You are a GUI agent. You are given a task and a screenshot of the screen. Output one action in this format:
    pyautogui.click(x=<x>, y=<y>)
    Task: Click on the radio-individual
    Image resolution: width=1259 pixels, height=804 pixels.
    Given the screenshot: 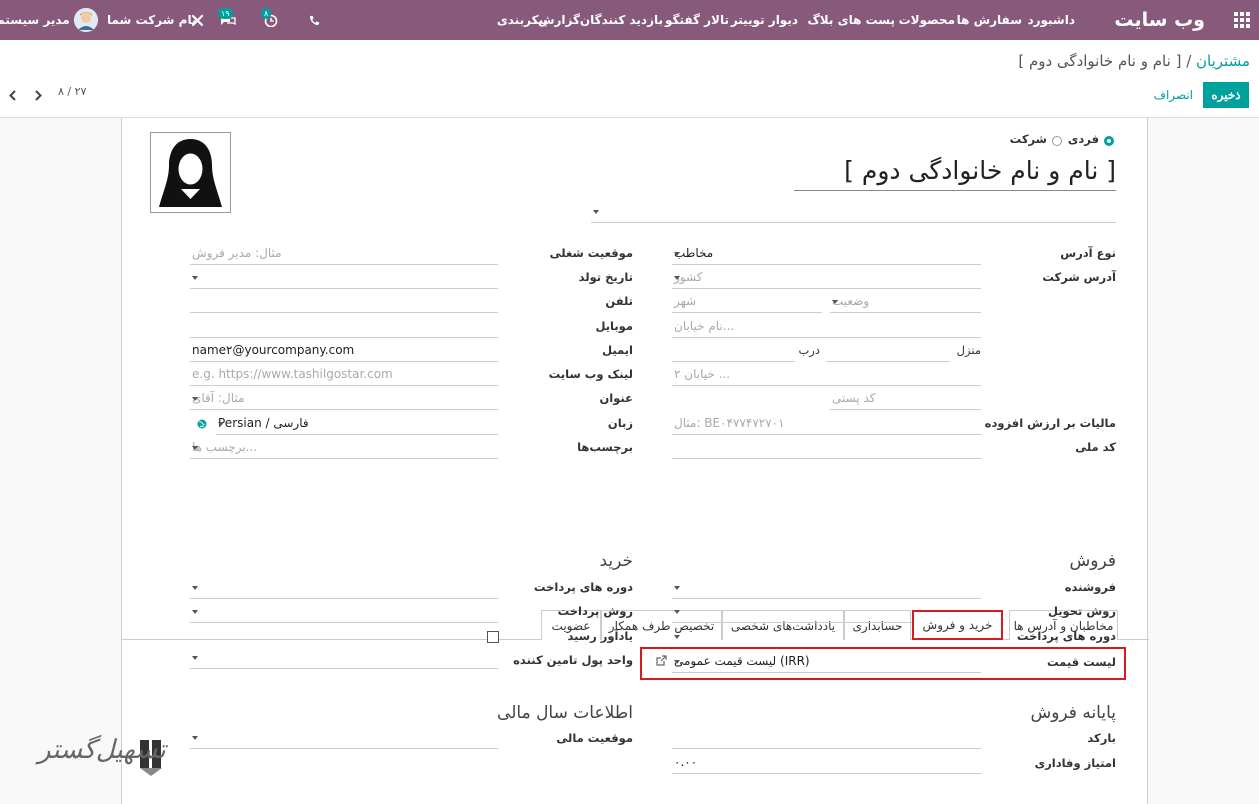 What is the action you would take?
    pyautogui.click(x=1109, y=141)
    